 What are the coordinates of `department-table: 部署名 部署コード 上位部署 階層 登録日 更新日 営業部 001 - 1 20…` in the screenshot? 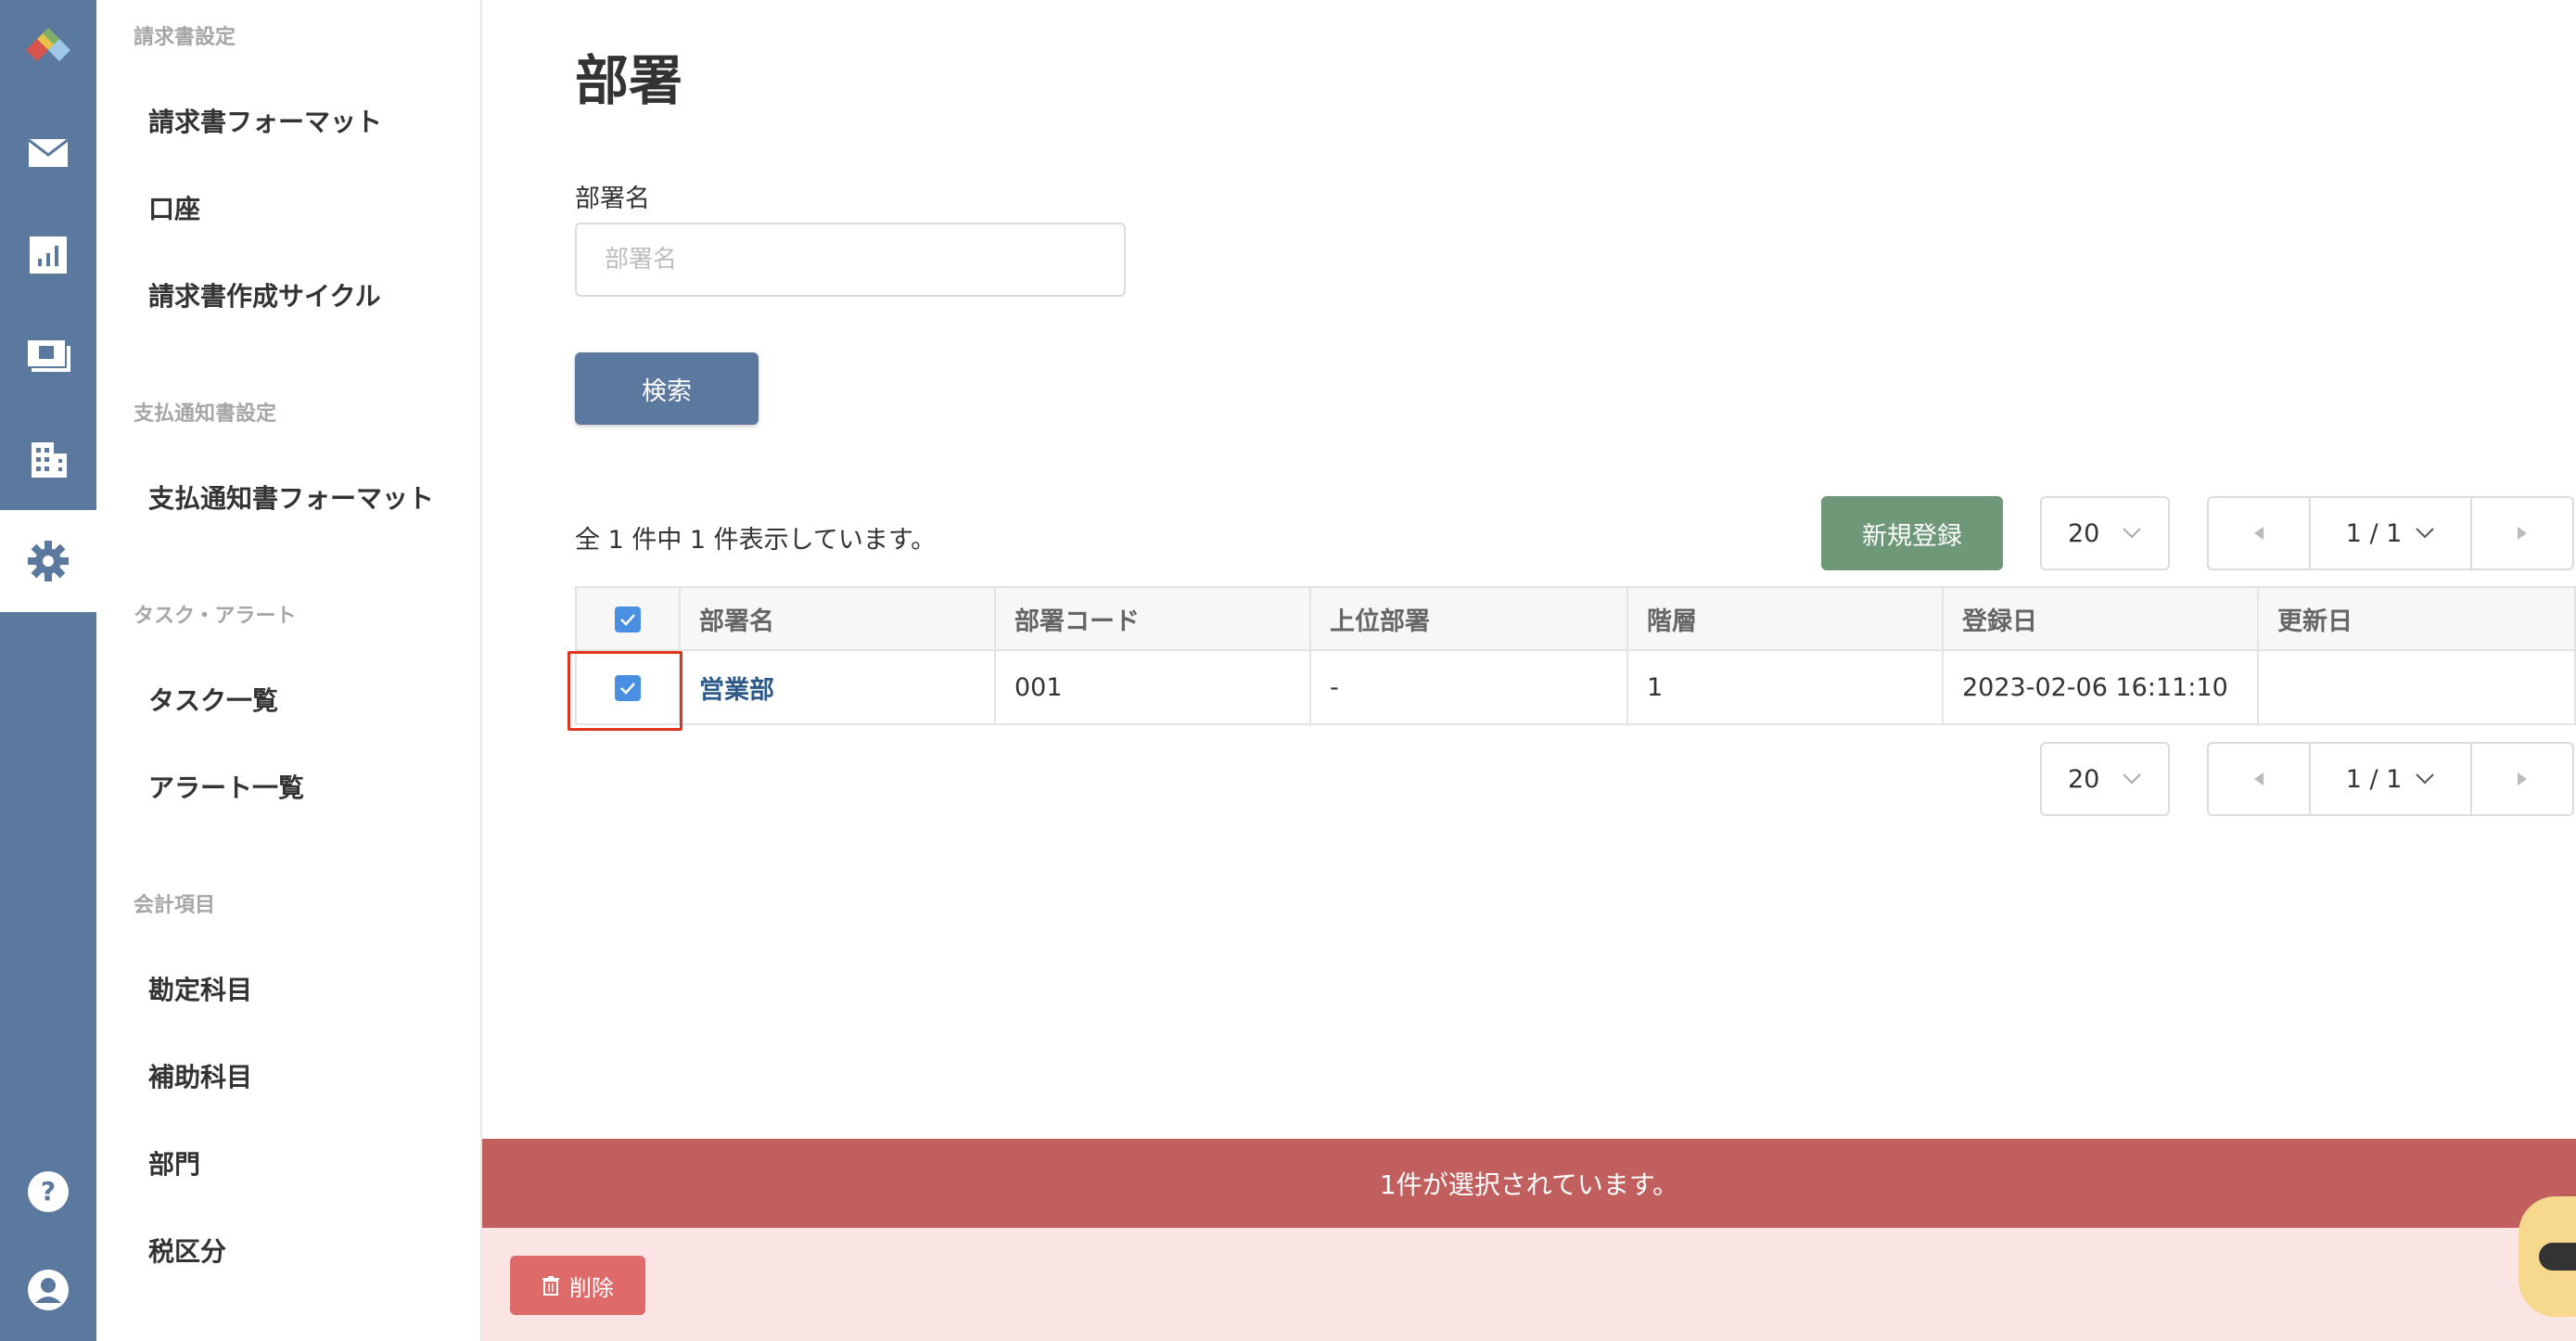 It's located at (1575, 656).